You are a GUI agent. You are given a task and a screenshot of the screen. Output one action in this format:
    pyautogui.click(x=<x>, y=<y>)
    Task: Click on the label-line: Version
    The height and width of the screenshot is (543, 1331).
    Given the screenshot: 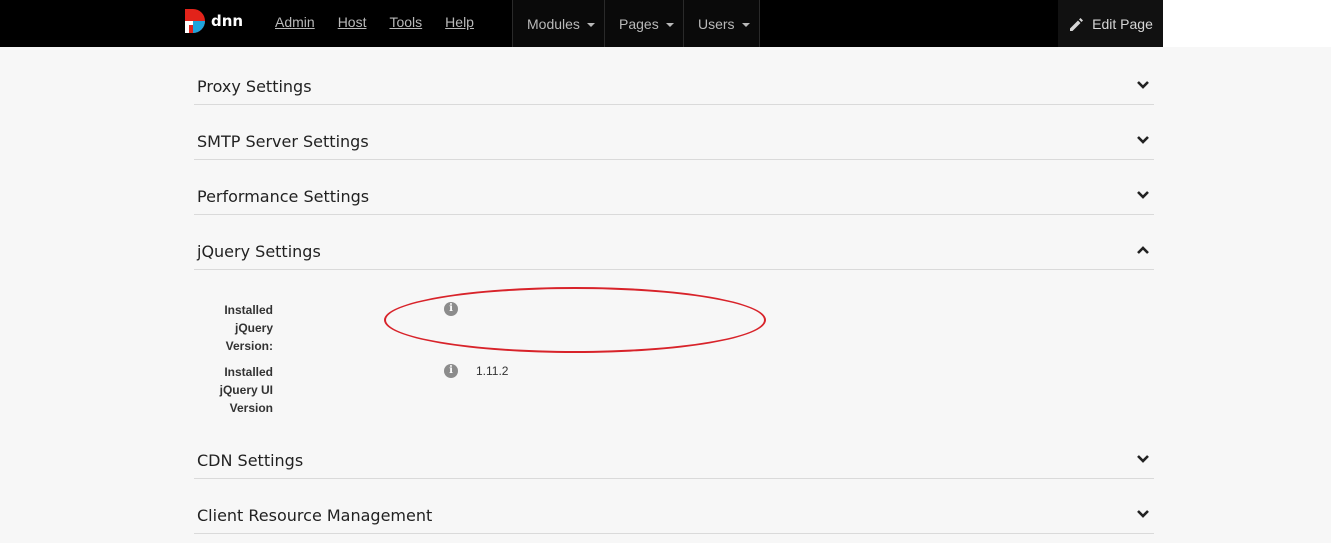 What is the action you would take?
    pyautogui.click(x=251, y=408)
    